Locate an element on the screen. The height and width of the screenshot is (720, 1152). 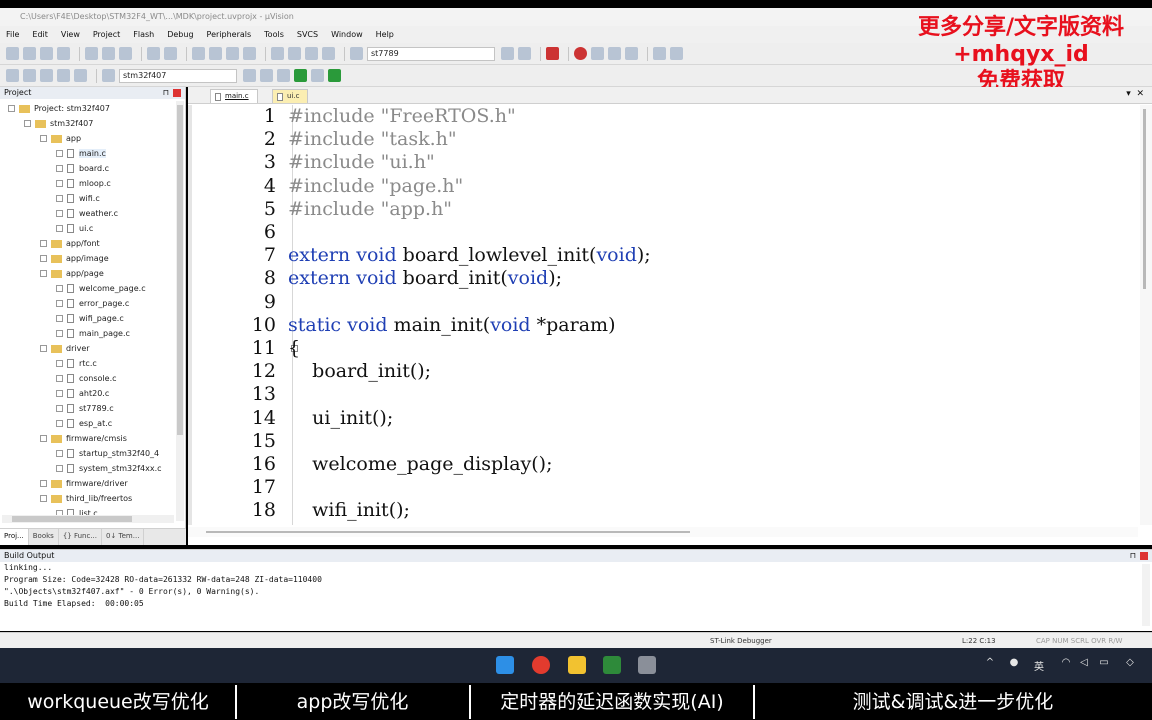
code-line: 7 extern void board_lowlevel_init(void); is located at coordinates (665, 255).